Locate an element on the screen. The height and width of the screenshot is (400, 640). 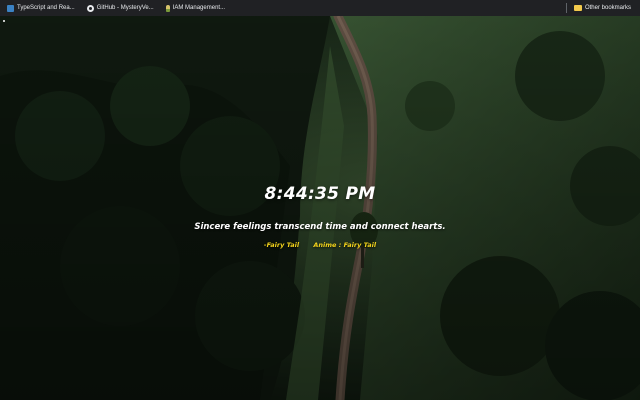
quote-anime: Anime : Fairy Tail is located at coordinates (345, 245).